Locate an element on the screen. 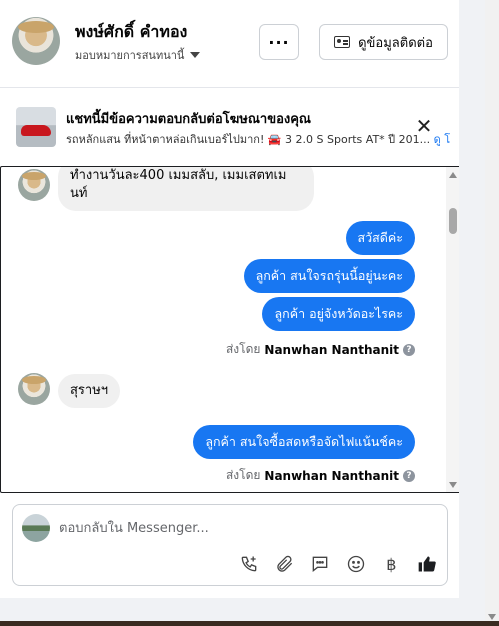  car-image is located at coordinates (36, 130).